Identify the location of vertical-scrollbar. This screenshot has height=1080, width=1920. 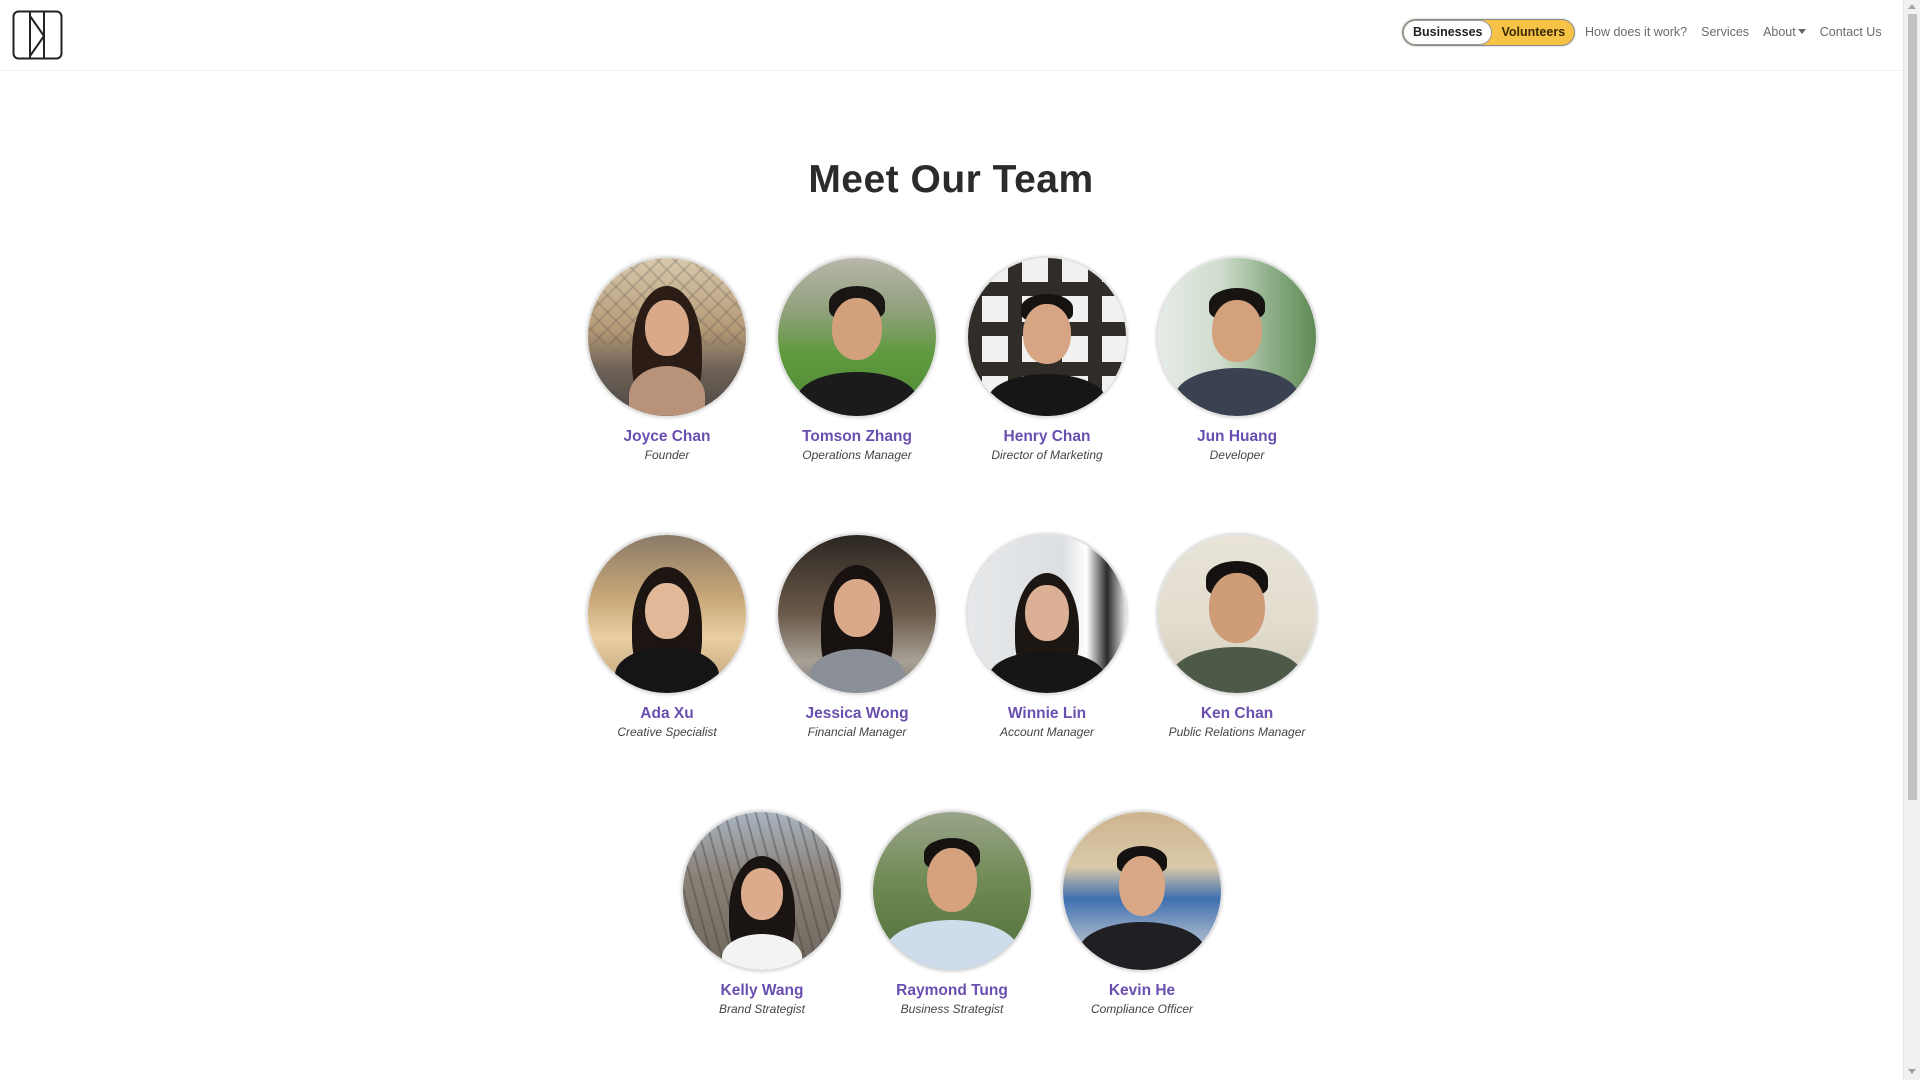
(1911, 540).